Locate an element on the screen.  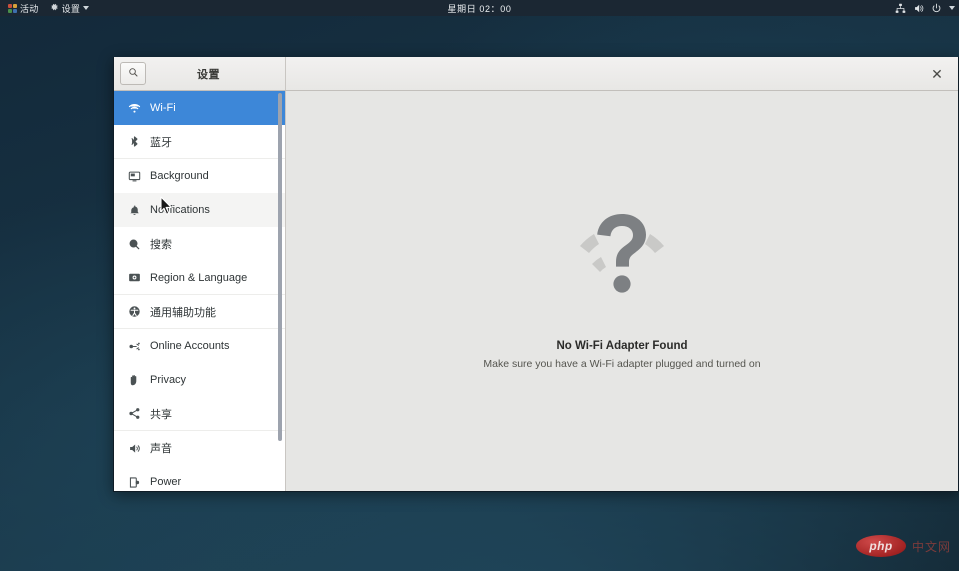
sidebar-item-label: 蓝牙 is located at coordinates (161, 142).